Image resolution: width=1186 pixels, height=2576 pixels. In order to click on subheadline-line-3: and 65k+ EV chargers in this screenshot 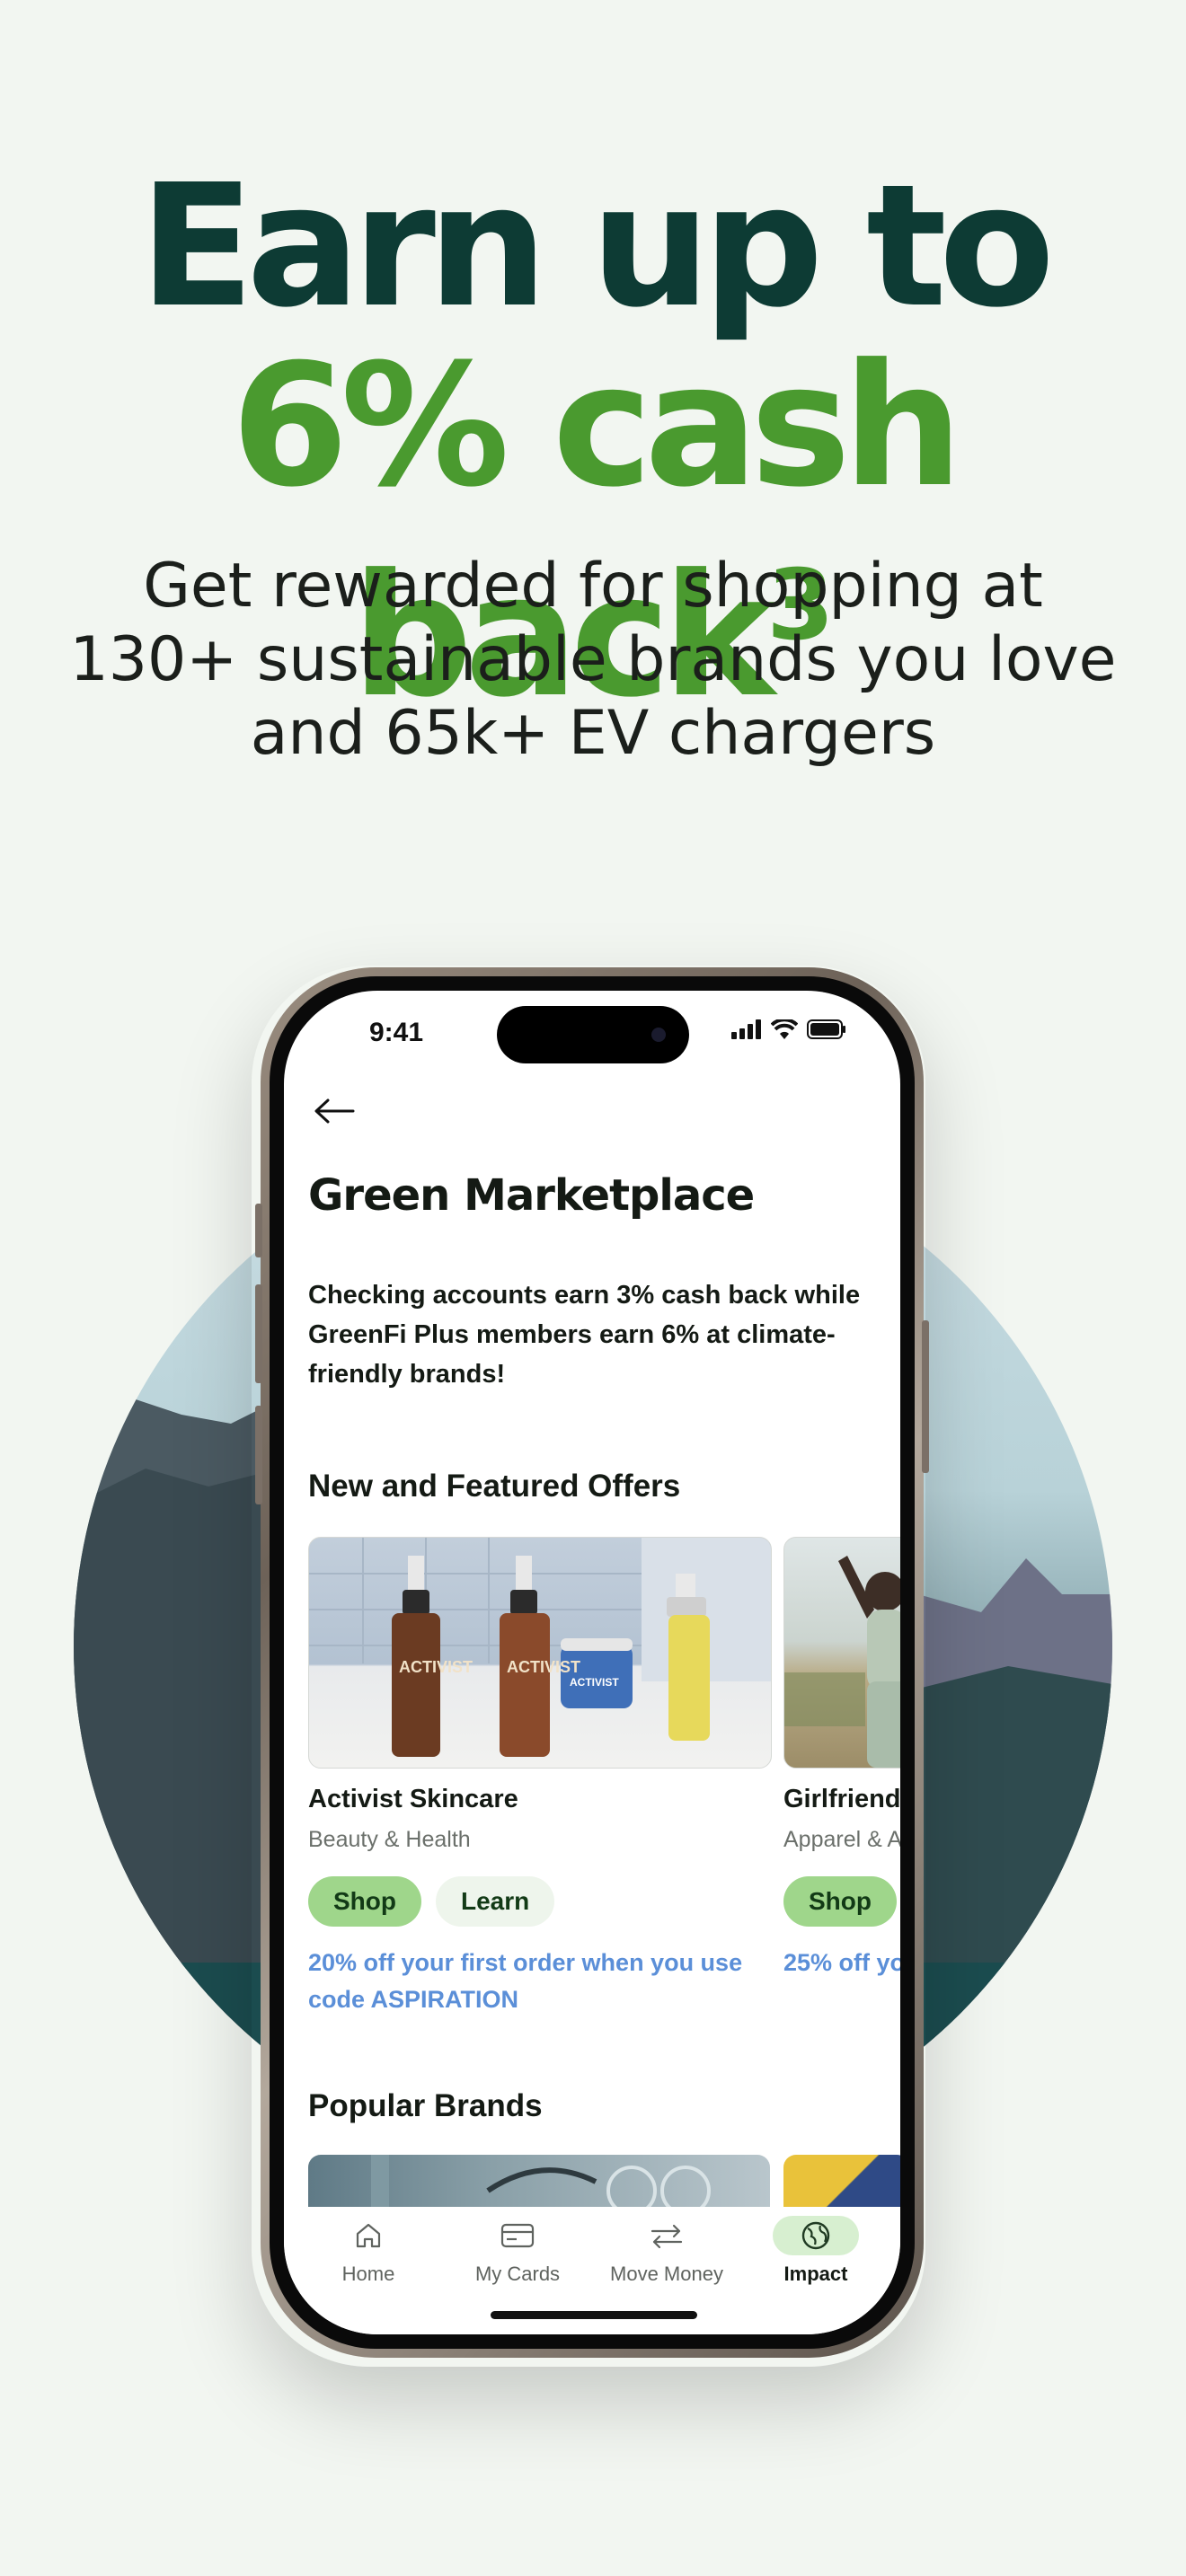, I will do `click(593, 733)`.